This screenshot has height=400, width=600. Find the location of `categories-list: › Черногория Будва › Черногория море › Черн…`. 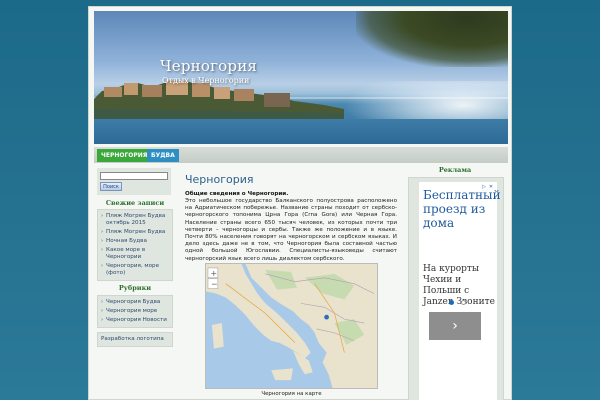

categories-list: › Черногория Будва › Черногория море › Черн… is located at coordinates (135, 311).